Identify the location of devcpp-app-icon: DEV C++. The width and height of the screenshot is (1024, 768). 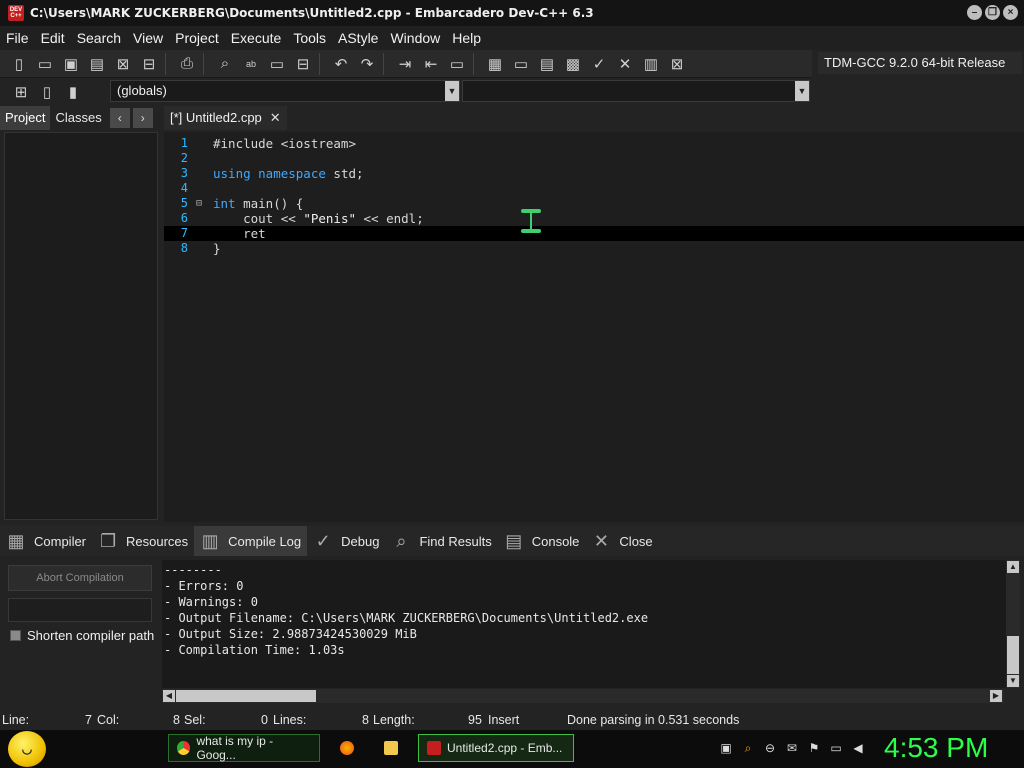
(16, 13).